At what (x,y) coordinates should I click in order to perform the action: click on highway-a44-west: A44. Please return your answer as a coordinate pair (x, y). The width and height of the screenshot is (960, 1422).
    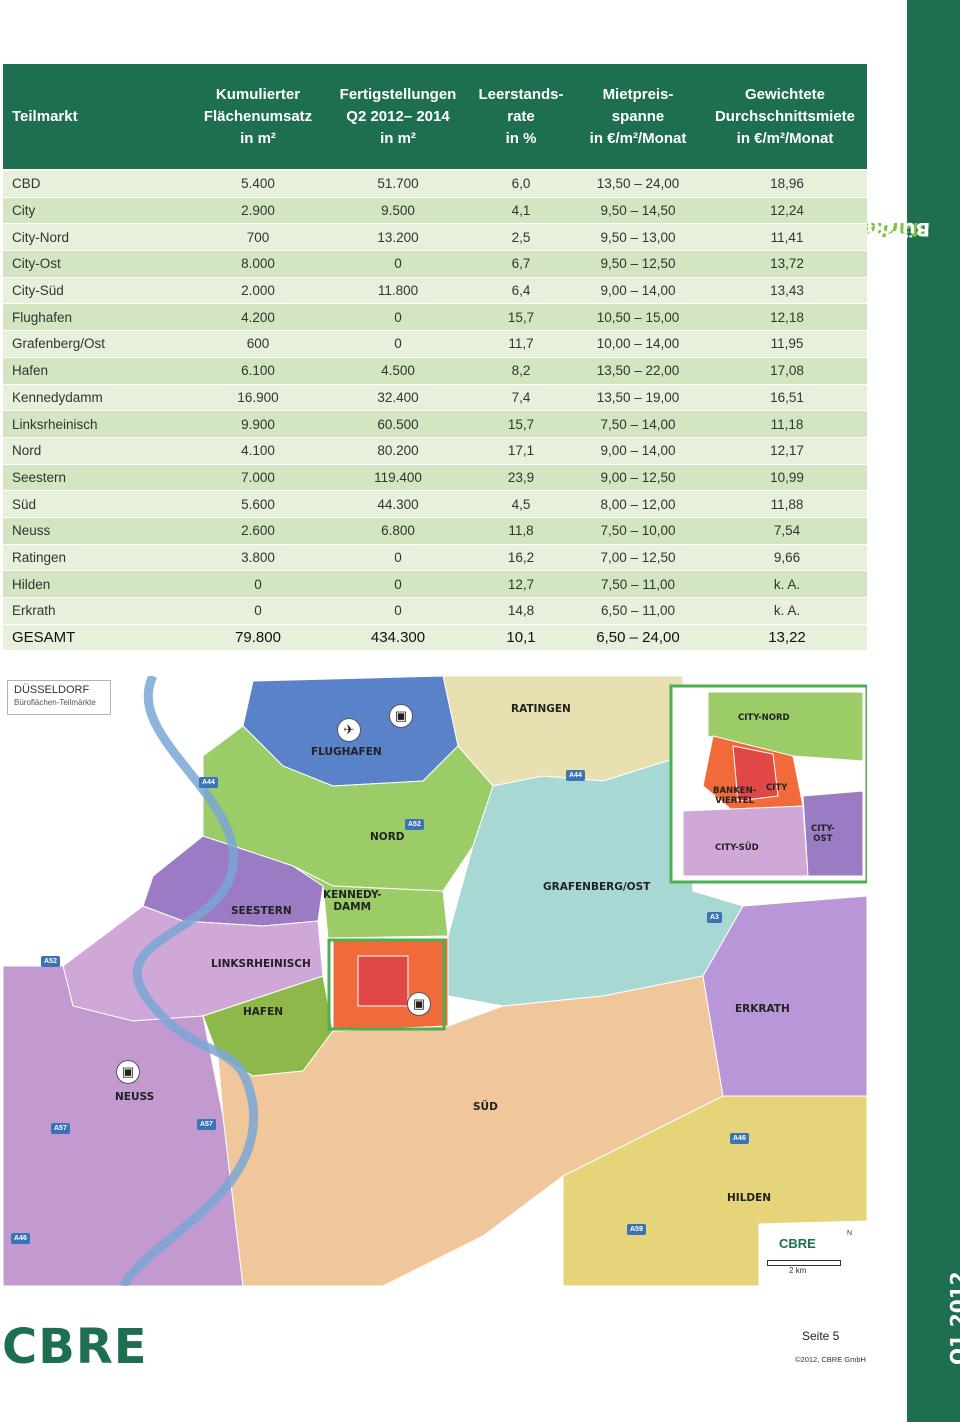
    Looking at the image, I should click on (208, 782).